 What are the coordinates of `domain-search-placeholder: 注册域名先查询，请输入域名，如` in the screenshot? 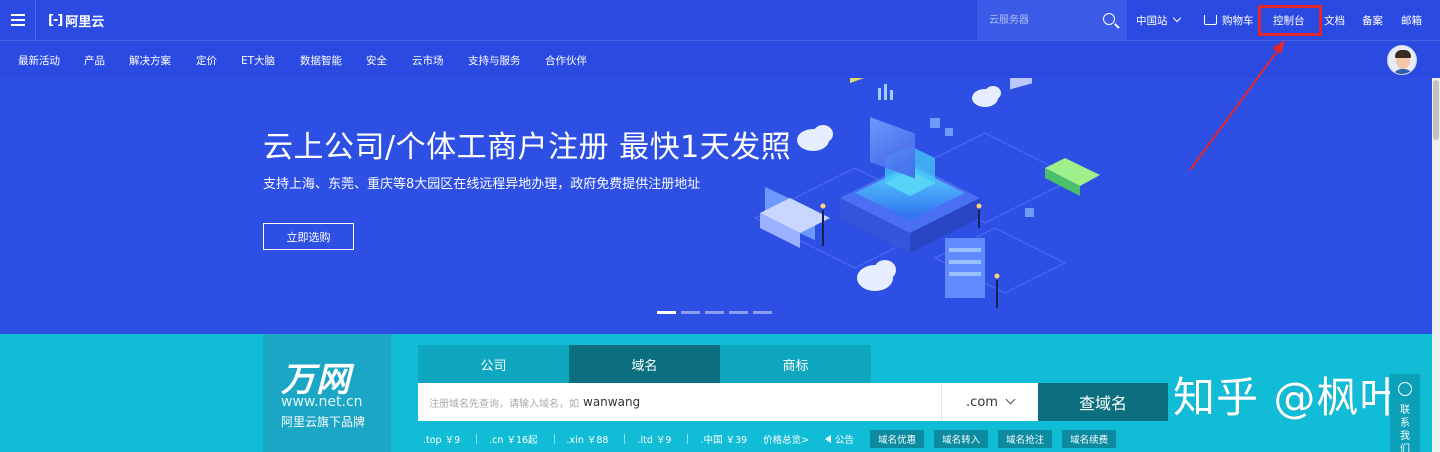 It's located at (504, 404).